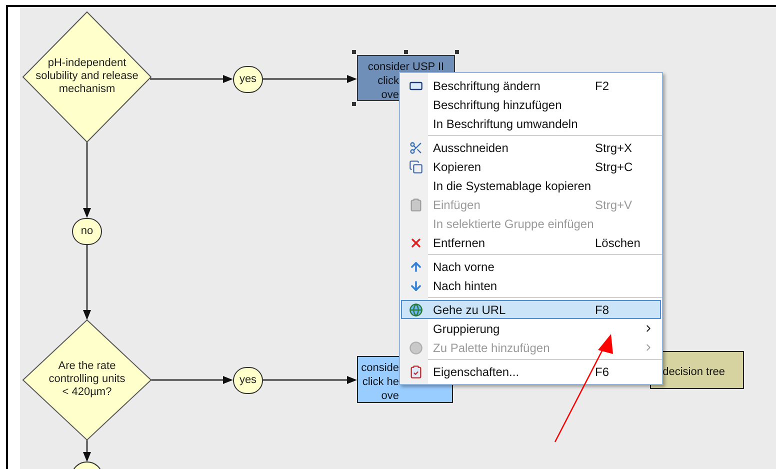  I want to click on menu-item: In Beschriftung umwandeln, so click(531, 123).